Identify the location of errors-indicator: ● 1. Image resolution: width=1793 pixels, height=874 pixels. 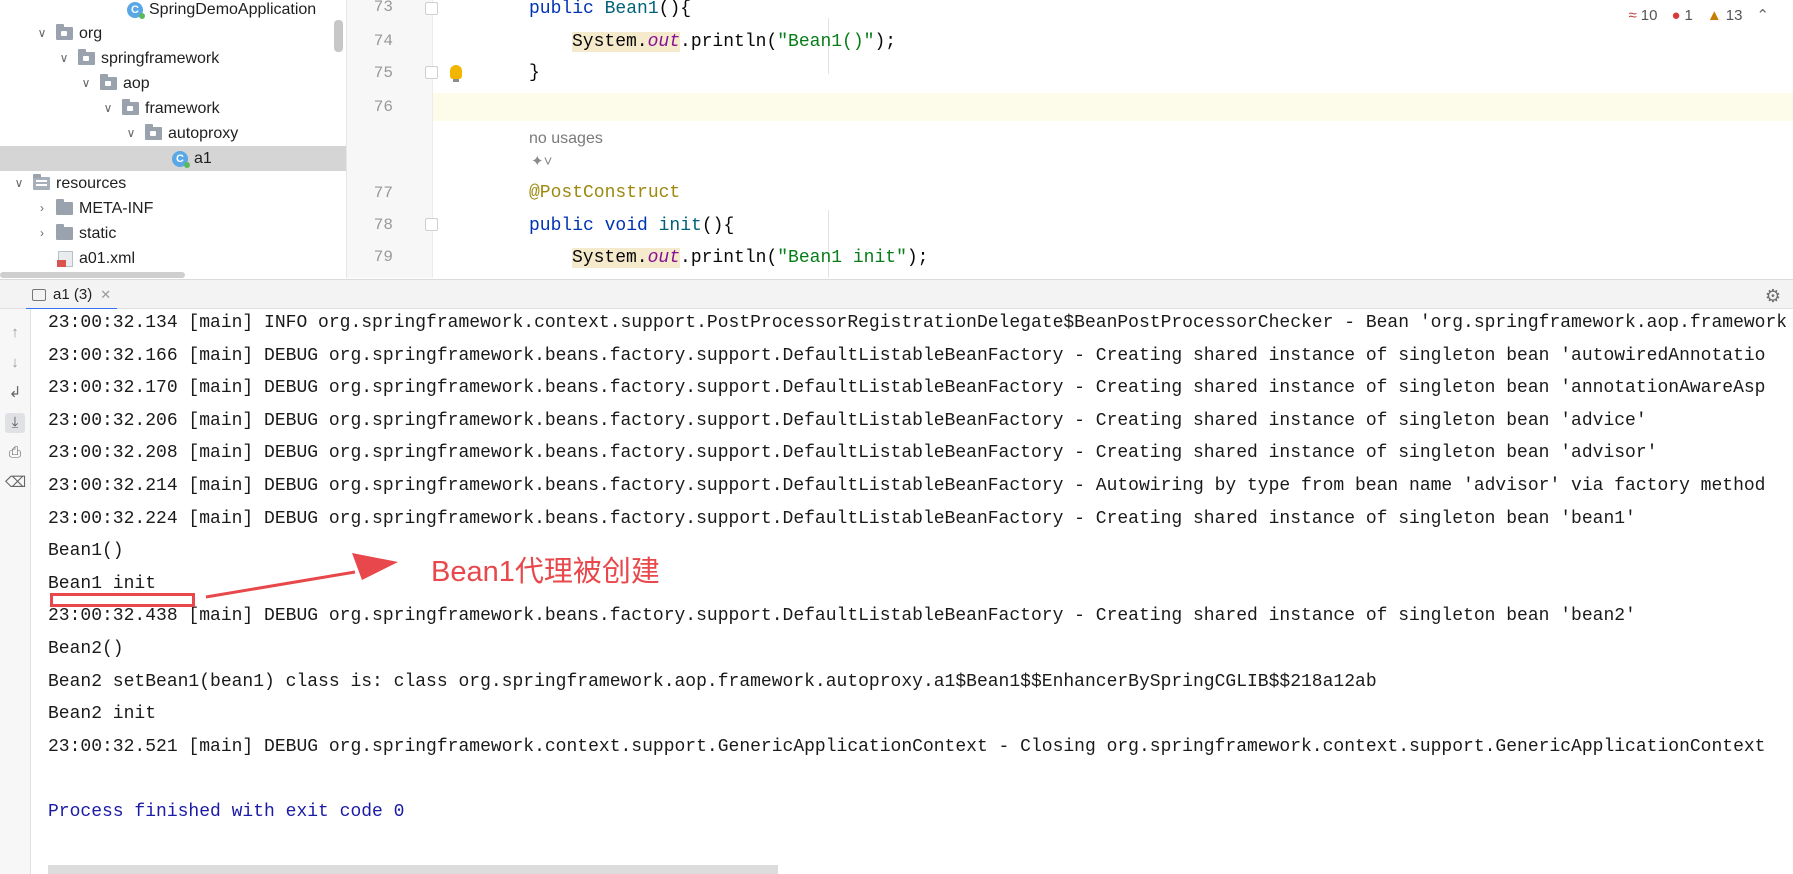
(1681, 15).